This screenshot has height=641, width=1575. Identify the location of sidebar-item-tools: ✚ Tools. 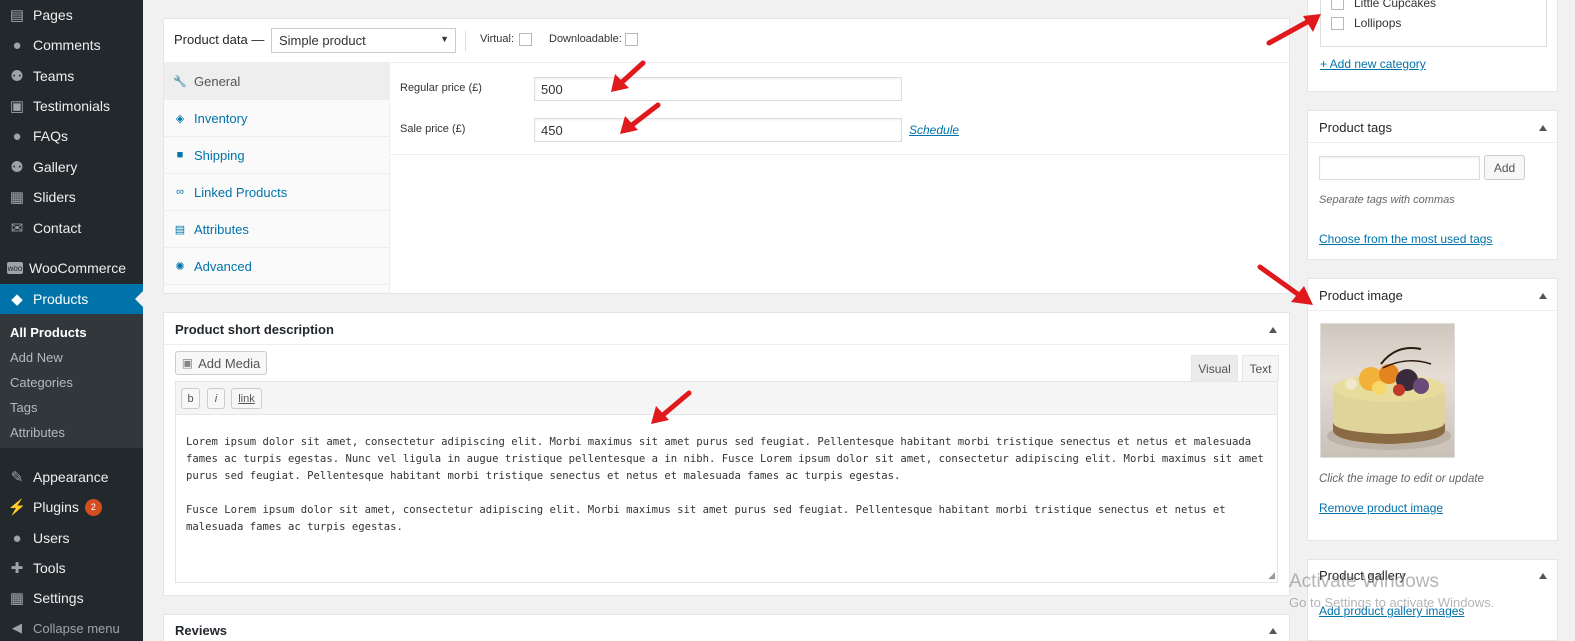
(71, 568).